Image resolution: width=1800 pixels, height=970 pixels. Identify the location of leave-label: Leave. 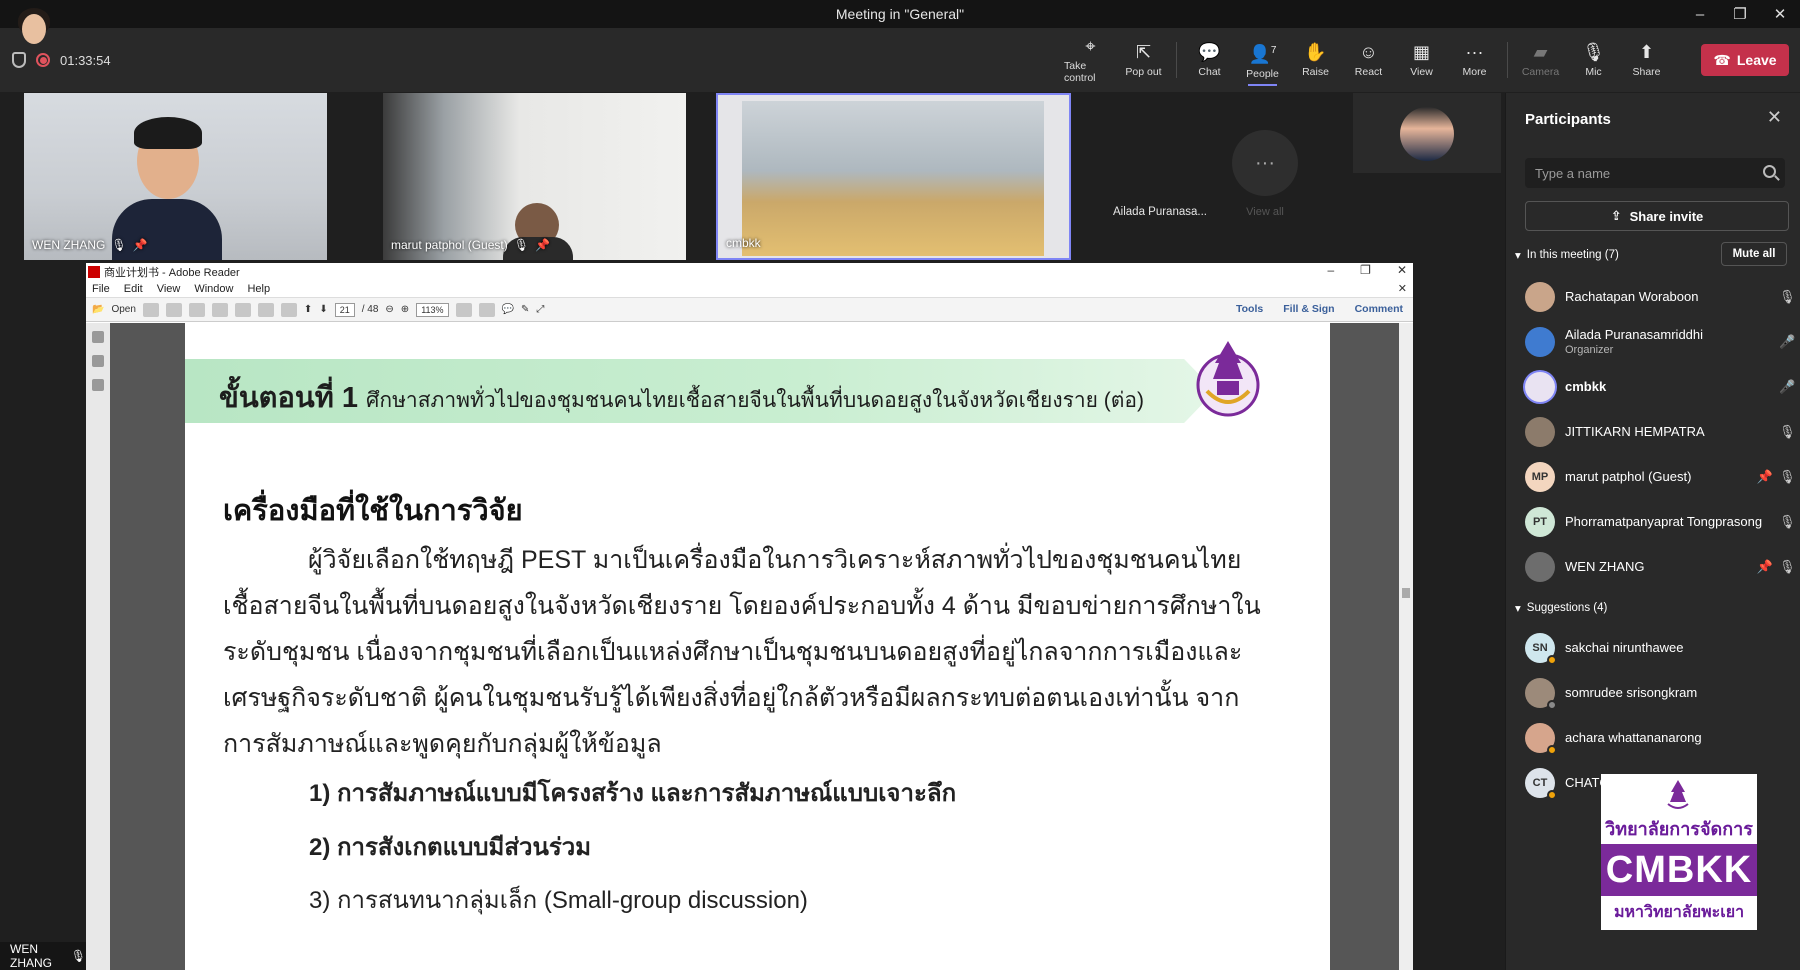
(1756, 60).